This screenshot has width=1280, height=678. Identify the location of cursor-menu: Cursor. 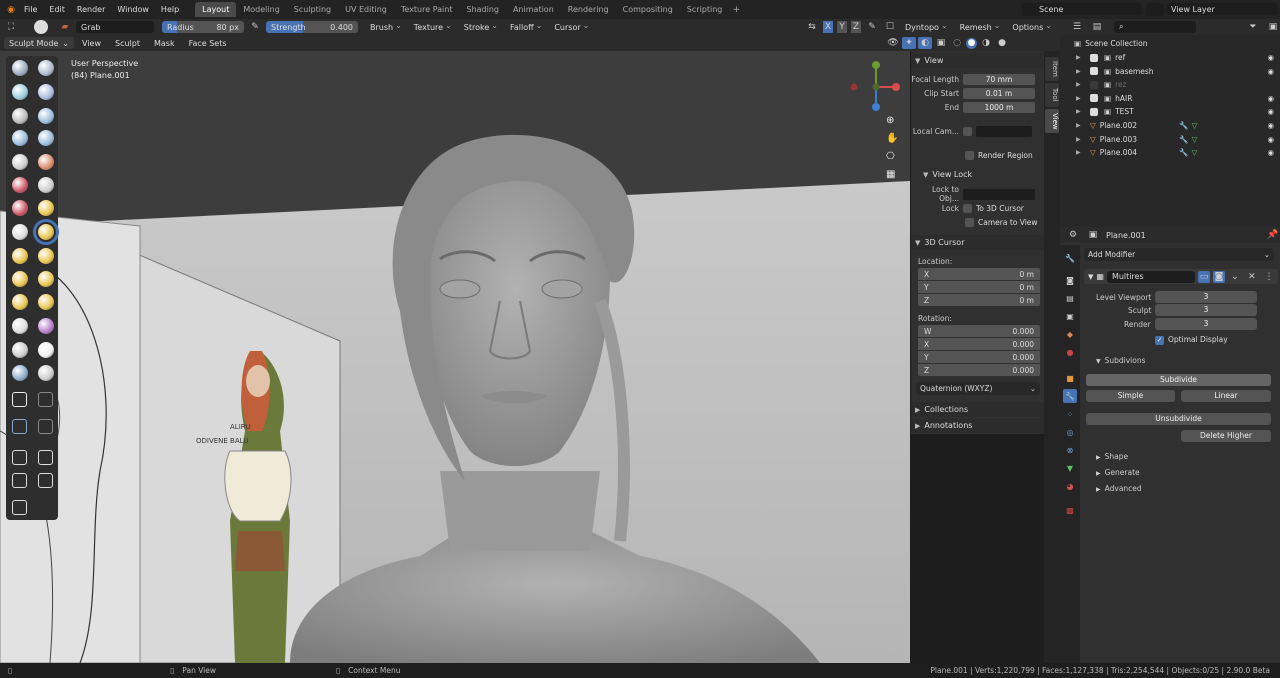
(571, 27).